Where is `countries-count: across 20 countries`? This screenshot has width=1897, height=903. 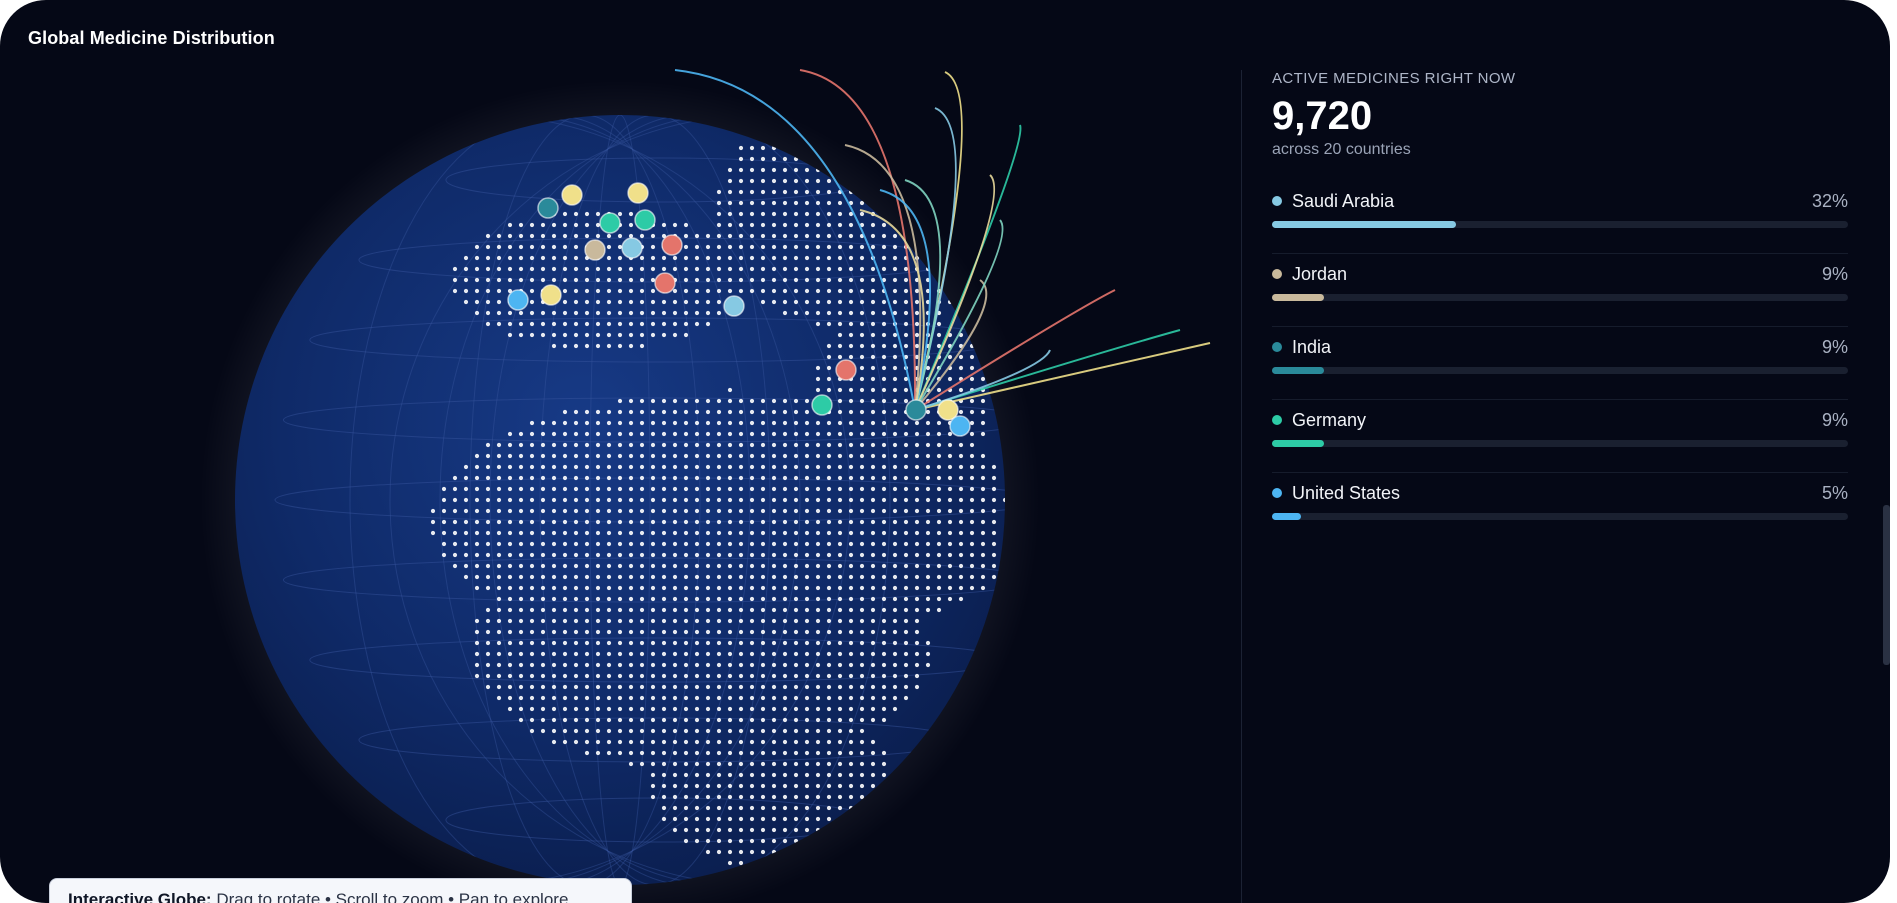
countries-count: across 20 countries is located at coordinates (1341, 149).